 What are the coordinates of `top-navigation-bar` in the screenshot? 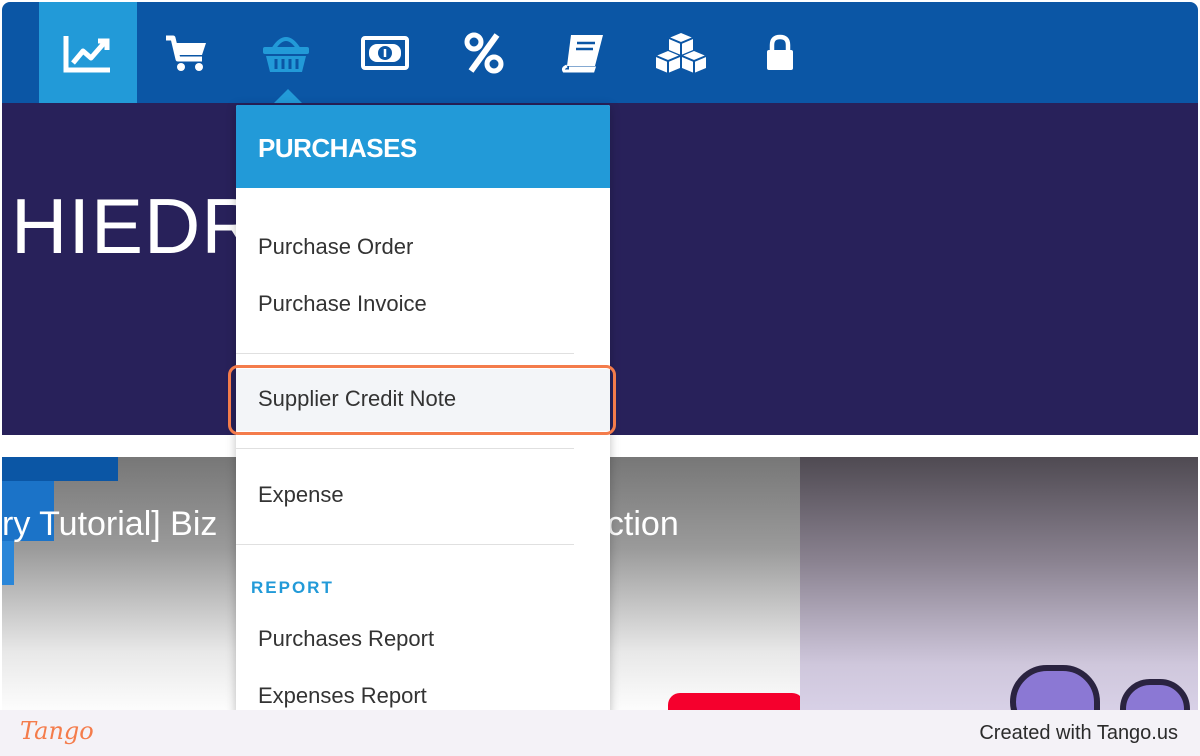 It's located at (600, 52).